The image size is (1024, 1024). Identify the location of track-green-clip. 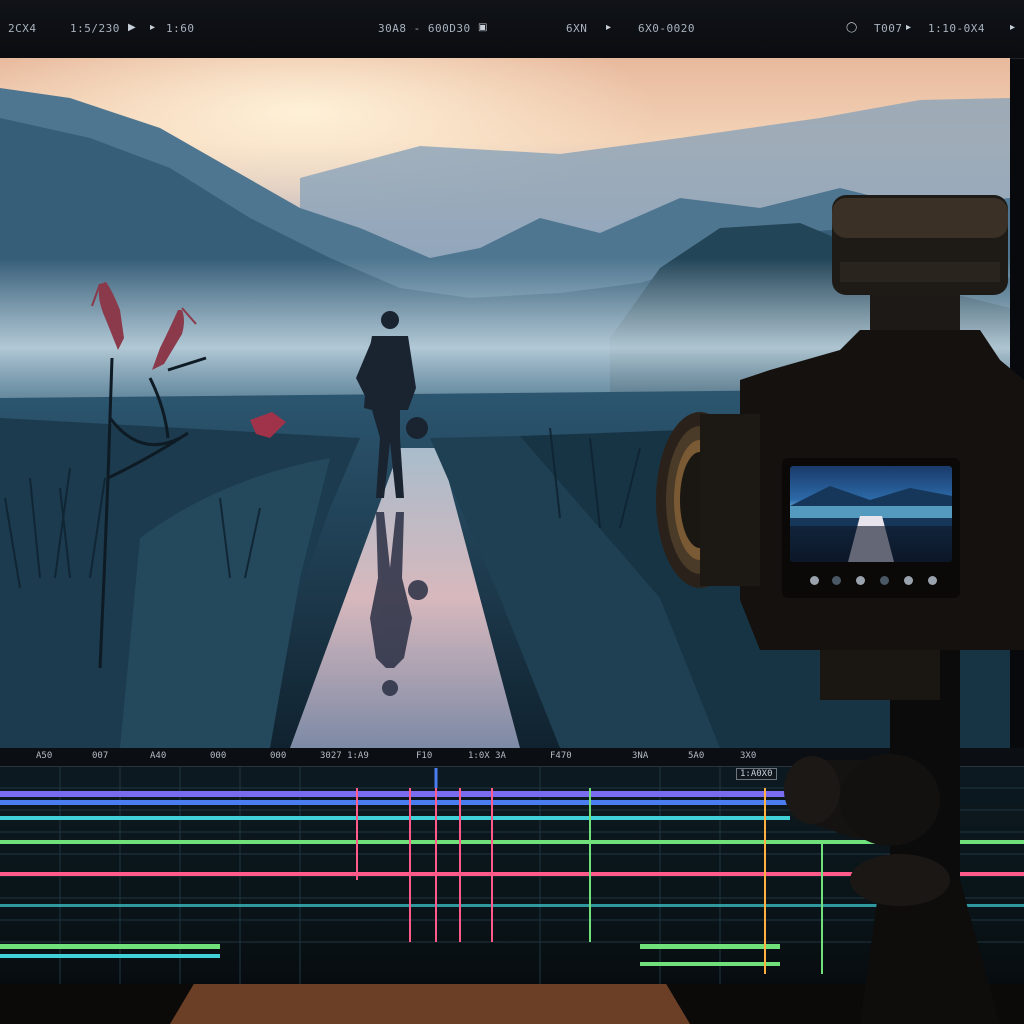
(110, 946).